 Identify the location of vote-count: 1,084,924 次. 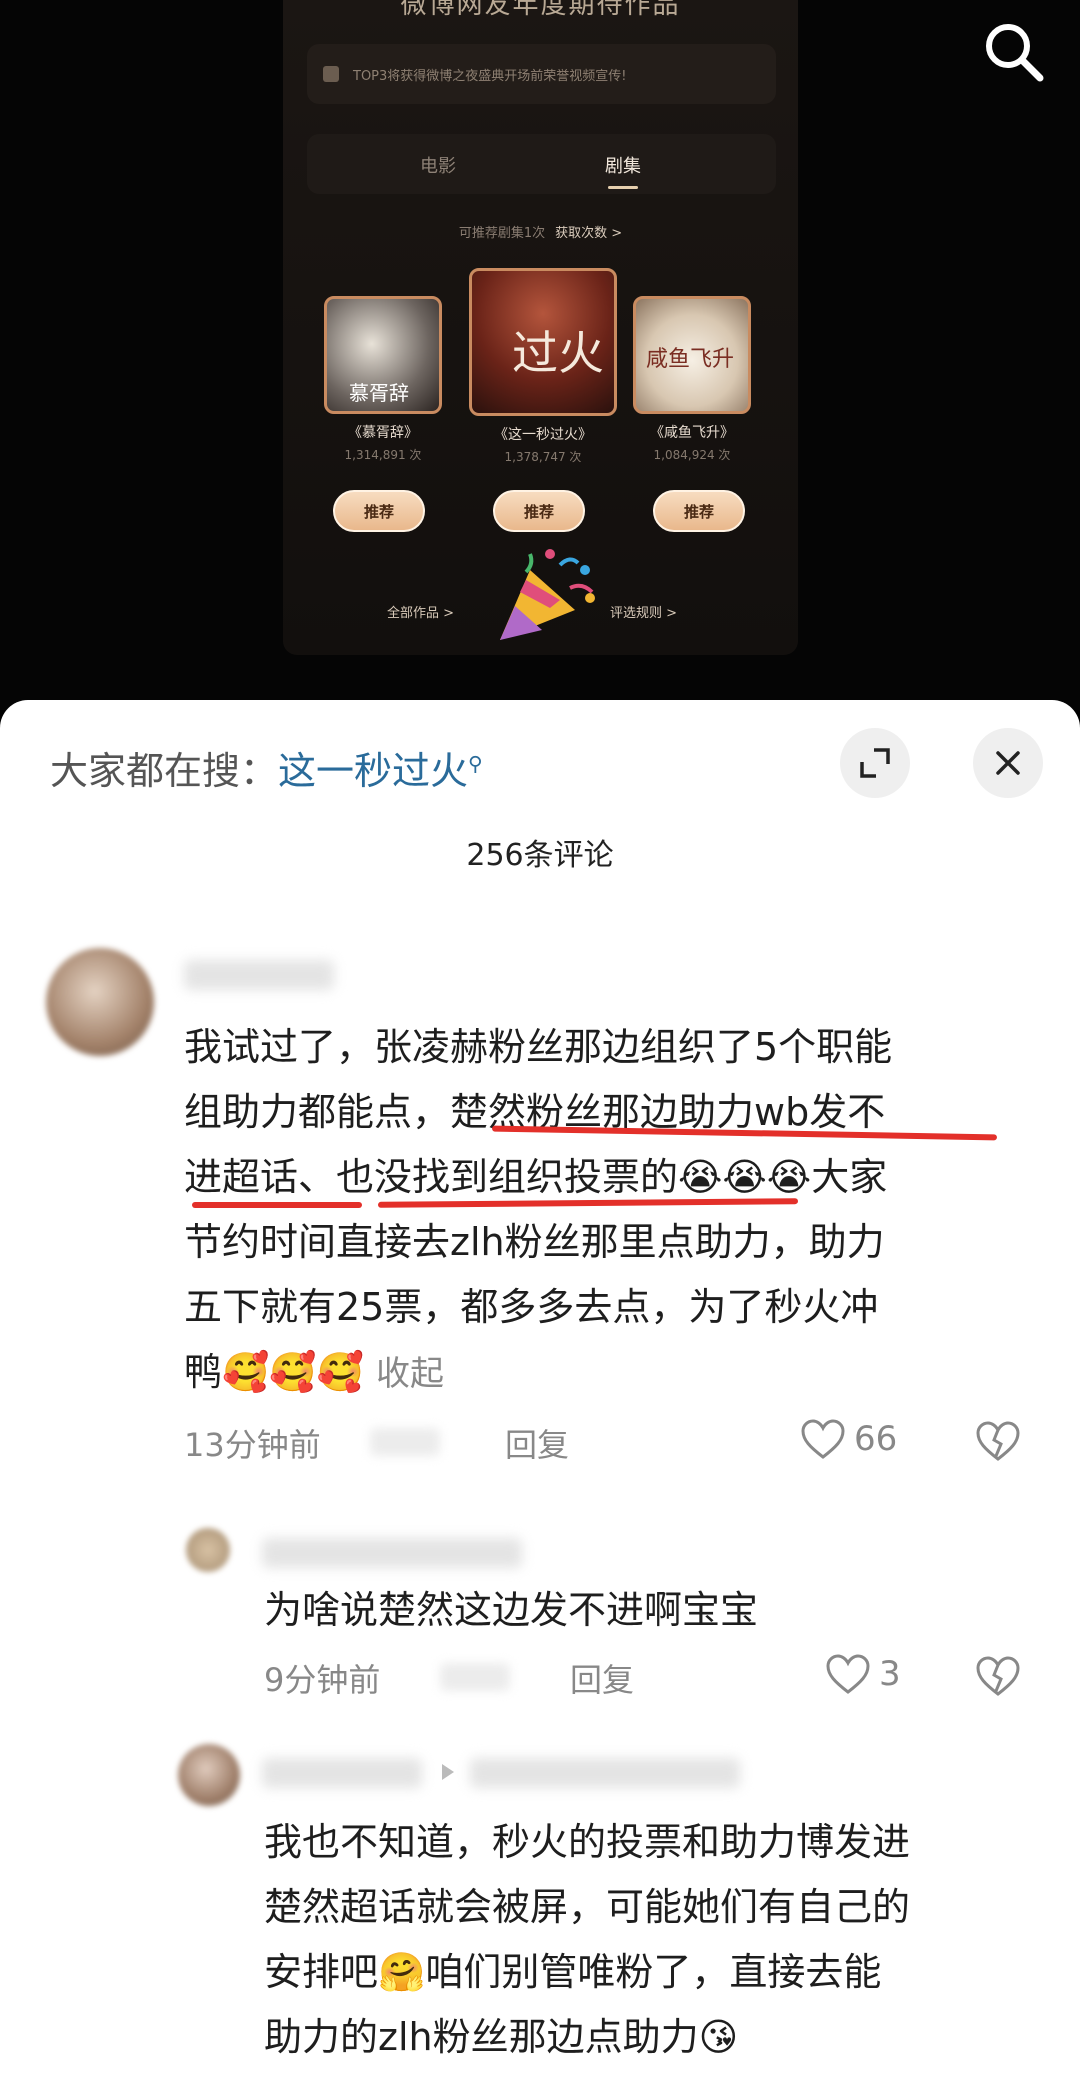
(692, 455).